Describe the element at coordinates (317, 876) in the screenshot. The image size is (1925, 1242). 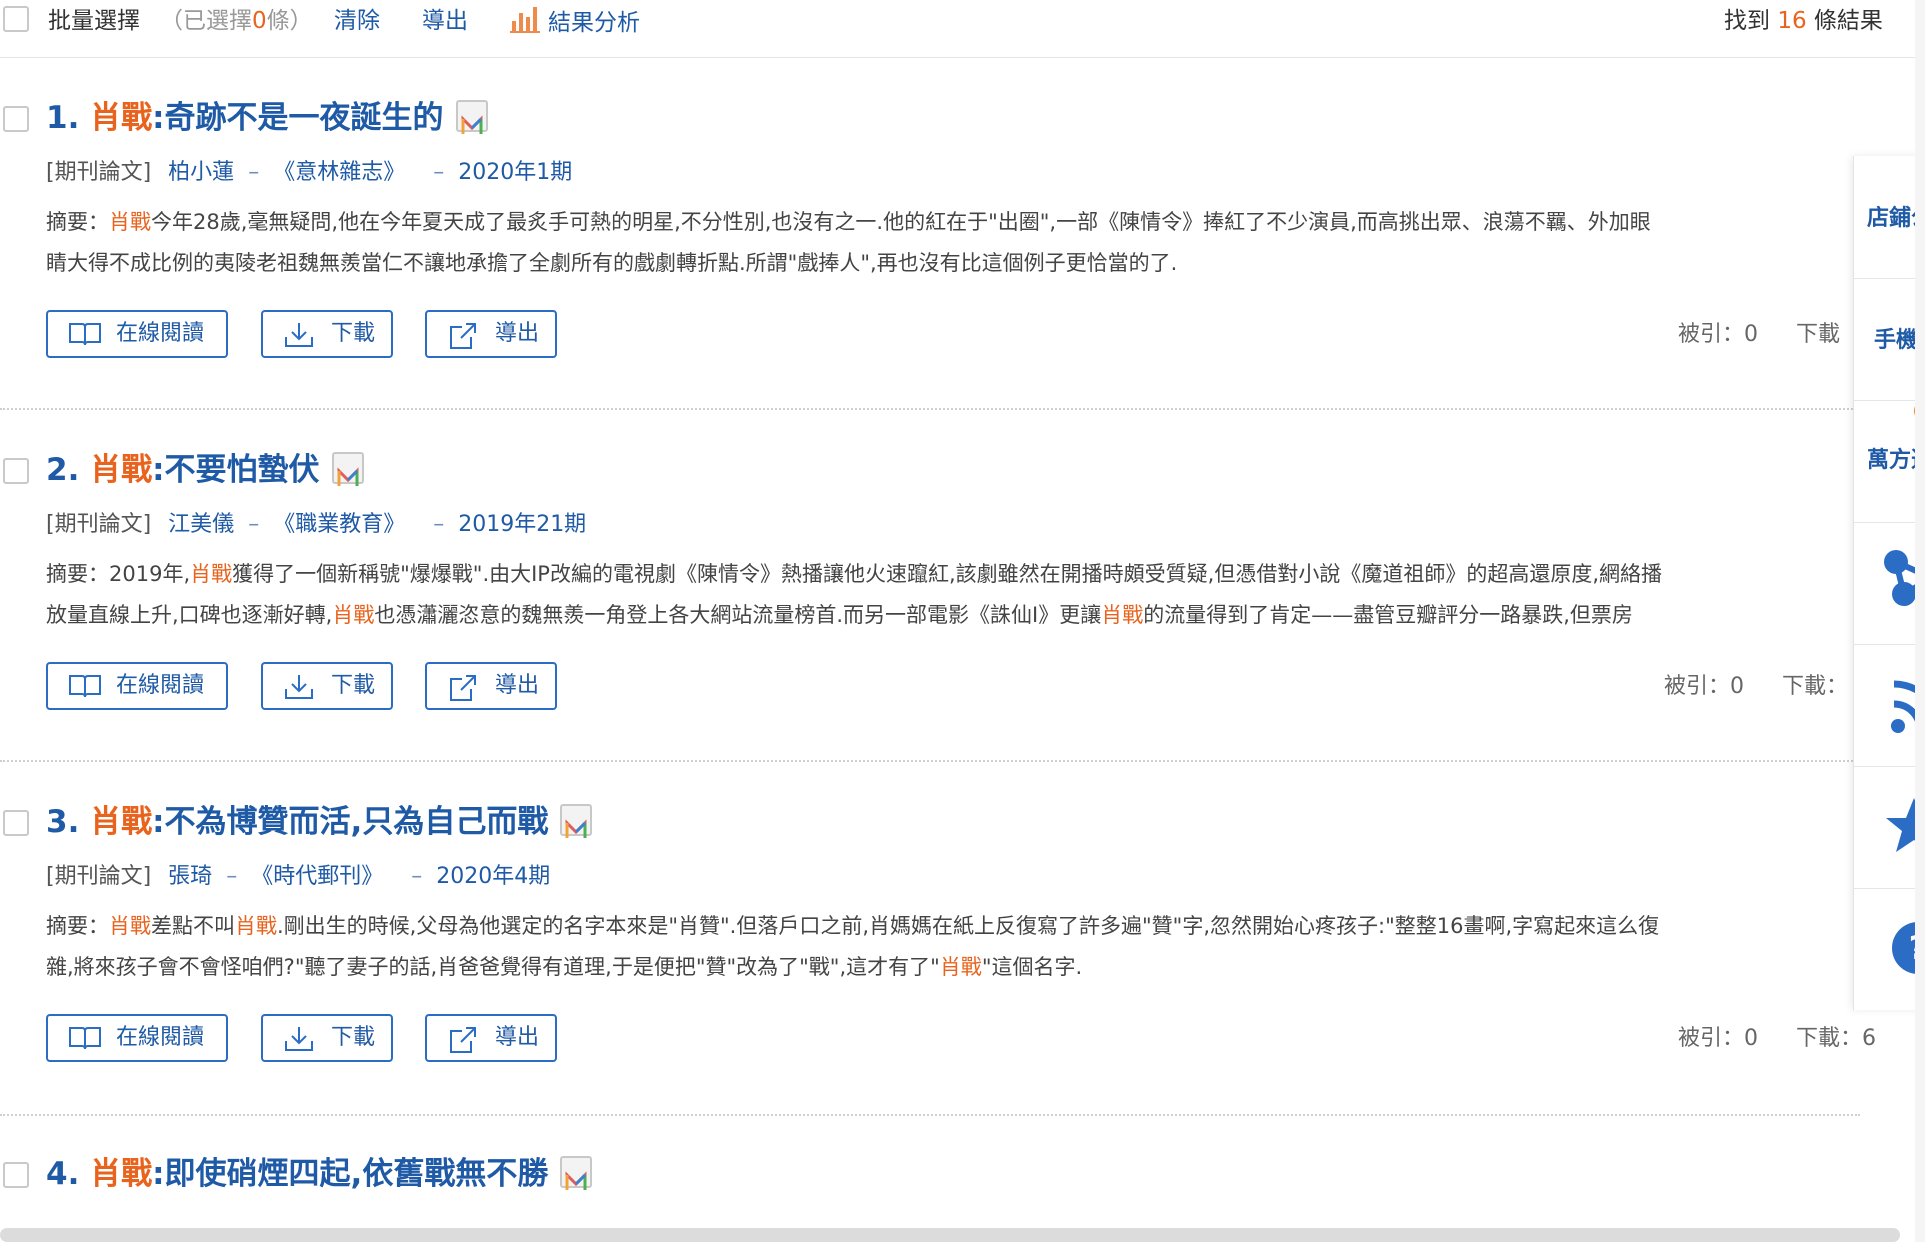
I see `journal-link: 《時代郵刊》` at that location.